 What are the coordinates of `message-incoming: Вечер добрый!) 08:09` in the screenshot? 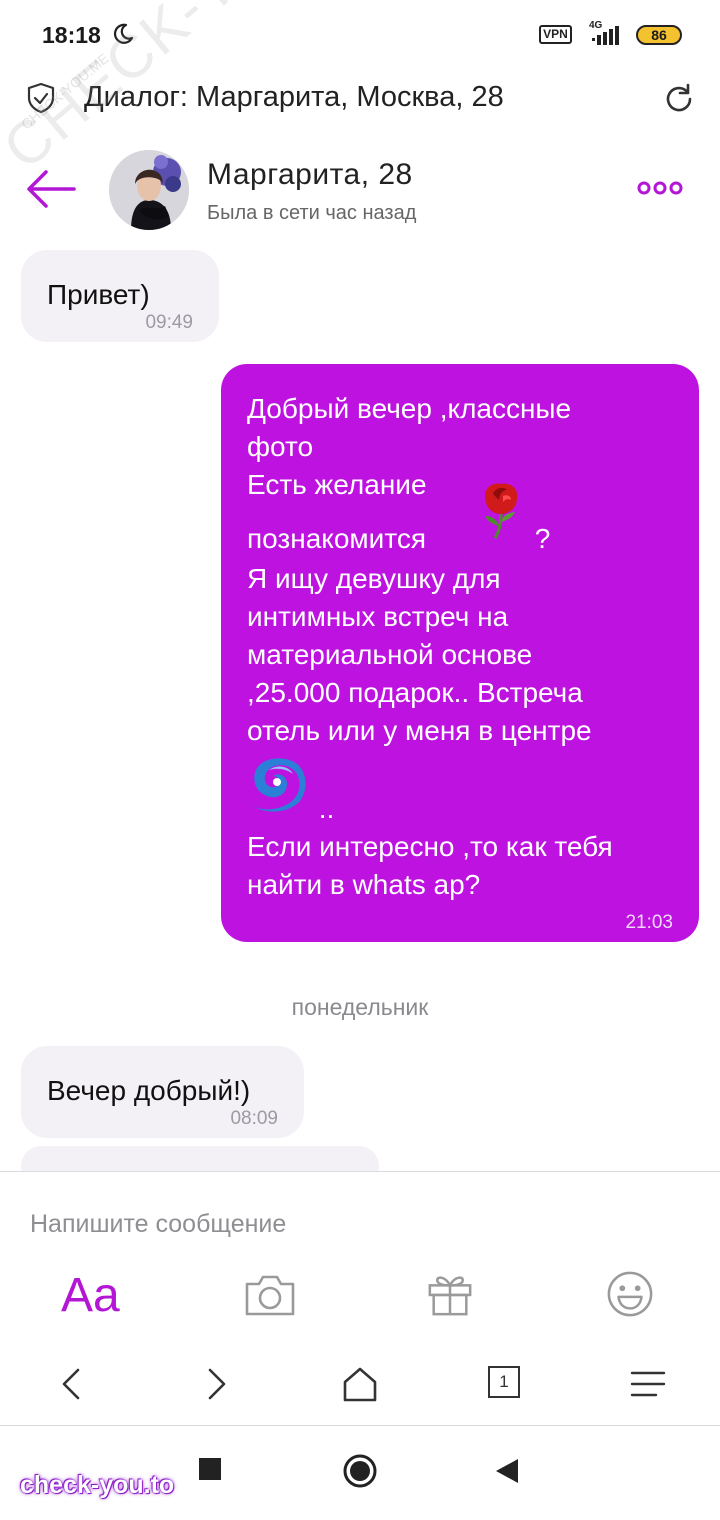 It's located at (162, 1092).